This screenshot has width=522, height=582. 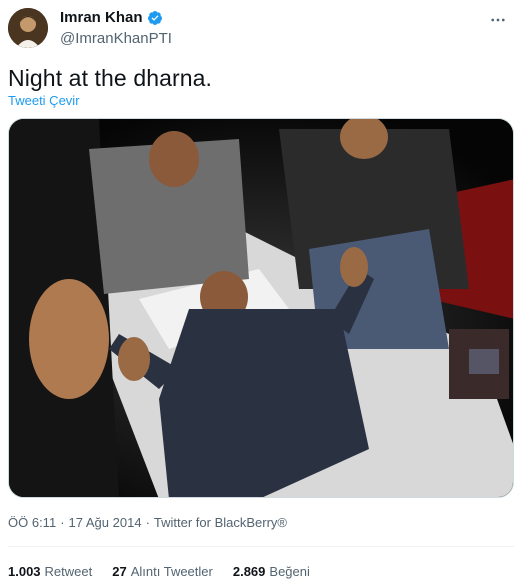 I want to click on quote-tweets-stat: 27 Alıntı Tweetler, so click(x=162, y=571).